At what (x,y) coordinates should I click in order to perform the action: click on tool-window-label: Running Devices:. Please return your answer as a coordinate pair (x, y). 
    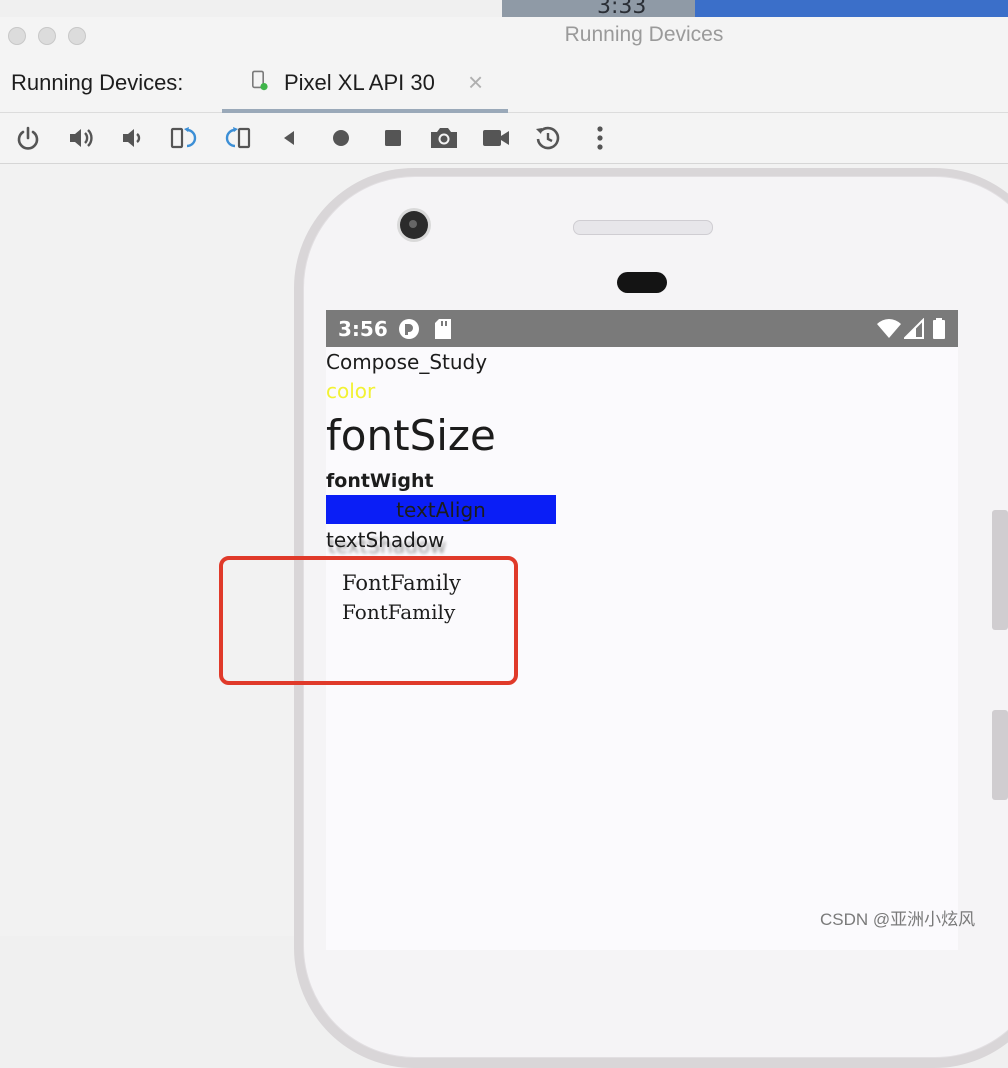
    Looking at the image, I should click on (97, 82).